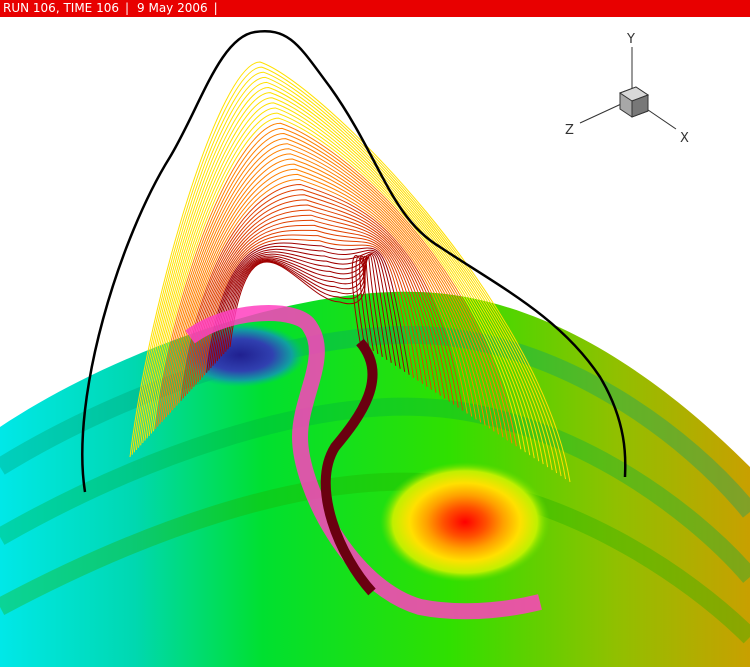 The height and width of the screenshot is (667, 750). What do you see at coordinates (465, 522) in the screenshot?
I see `hot-spot` at bounding box center [465, 522].